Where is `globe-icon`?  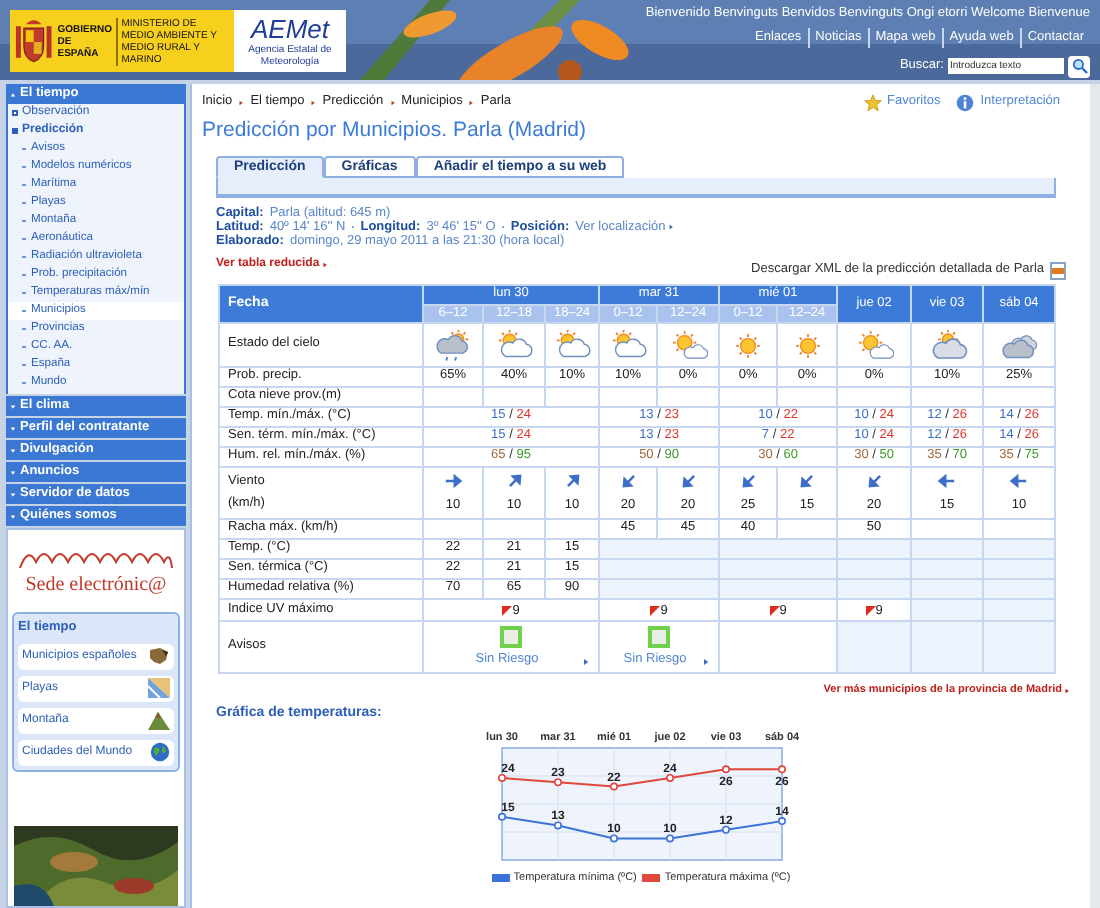
globe-icon is located at coordinates (160, 752).